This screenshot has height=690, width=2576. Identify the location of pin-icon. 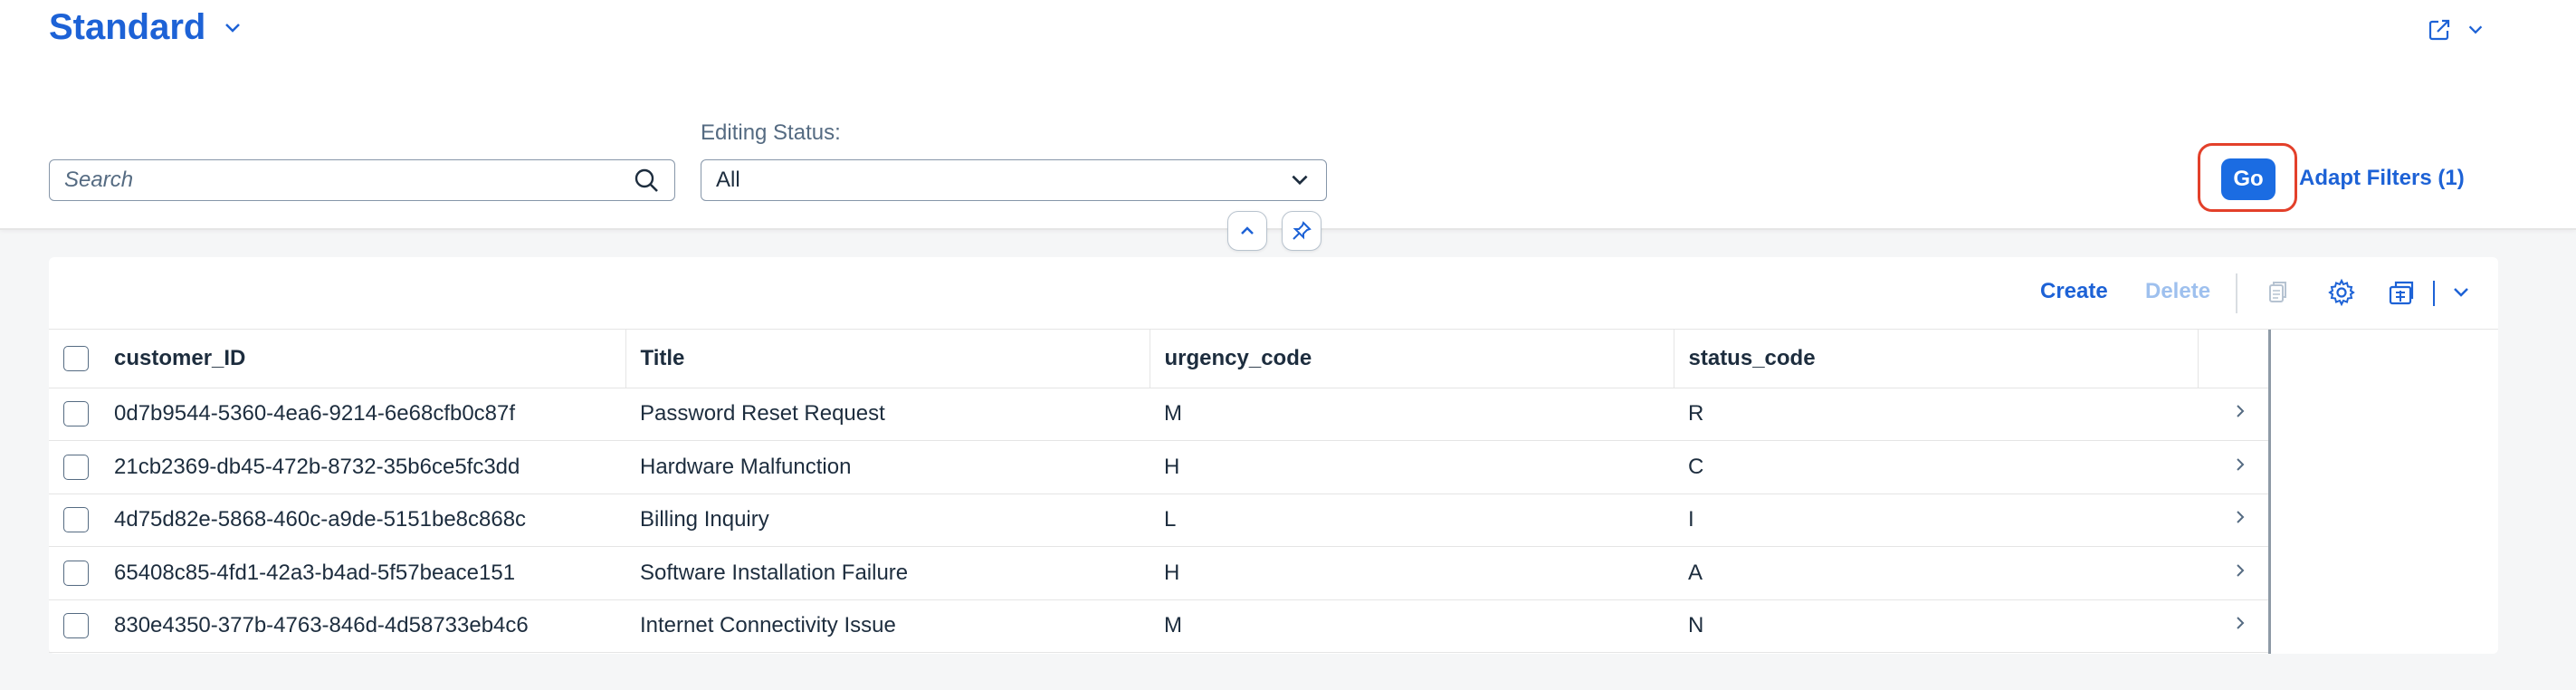
(1303, 230).